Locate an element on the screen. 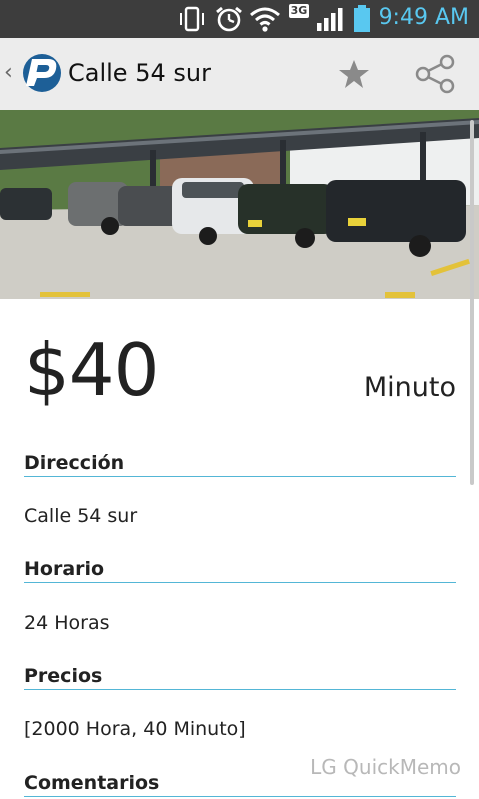  price-amount: $40 is located at coordinates (91, 370).